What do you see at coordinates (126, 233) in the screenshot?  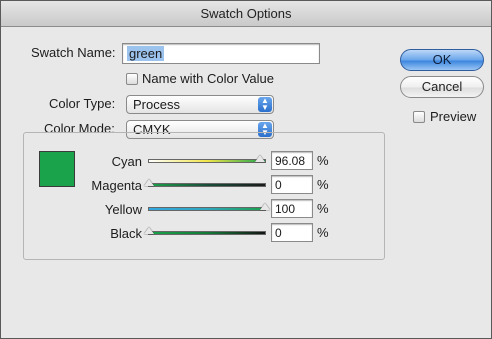 I see `black-label: Black` at bounding box center [126, 233].